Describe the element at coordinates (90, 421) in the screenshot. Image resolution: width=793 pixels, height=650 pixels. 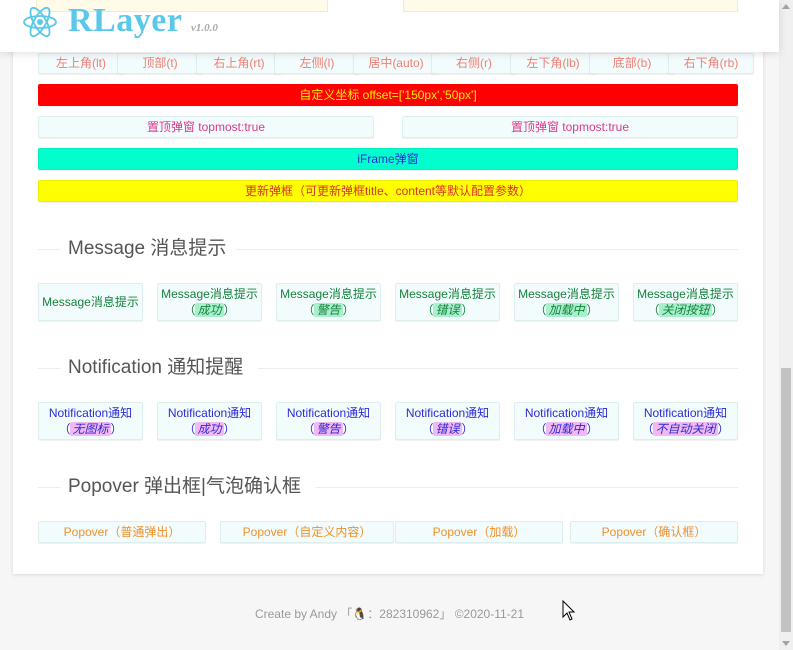
I see `notification-button: Notification通知 （无图标）` at that location.